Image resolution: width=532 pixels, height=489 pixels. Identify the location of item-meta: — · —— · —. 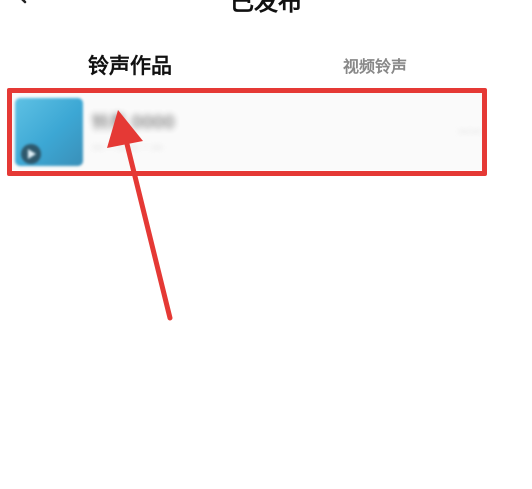
(127, 147).